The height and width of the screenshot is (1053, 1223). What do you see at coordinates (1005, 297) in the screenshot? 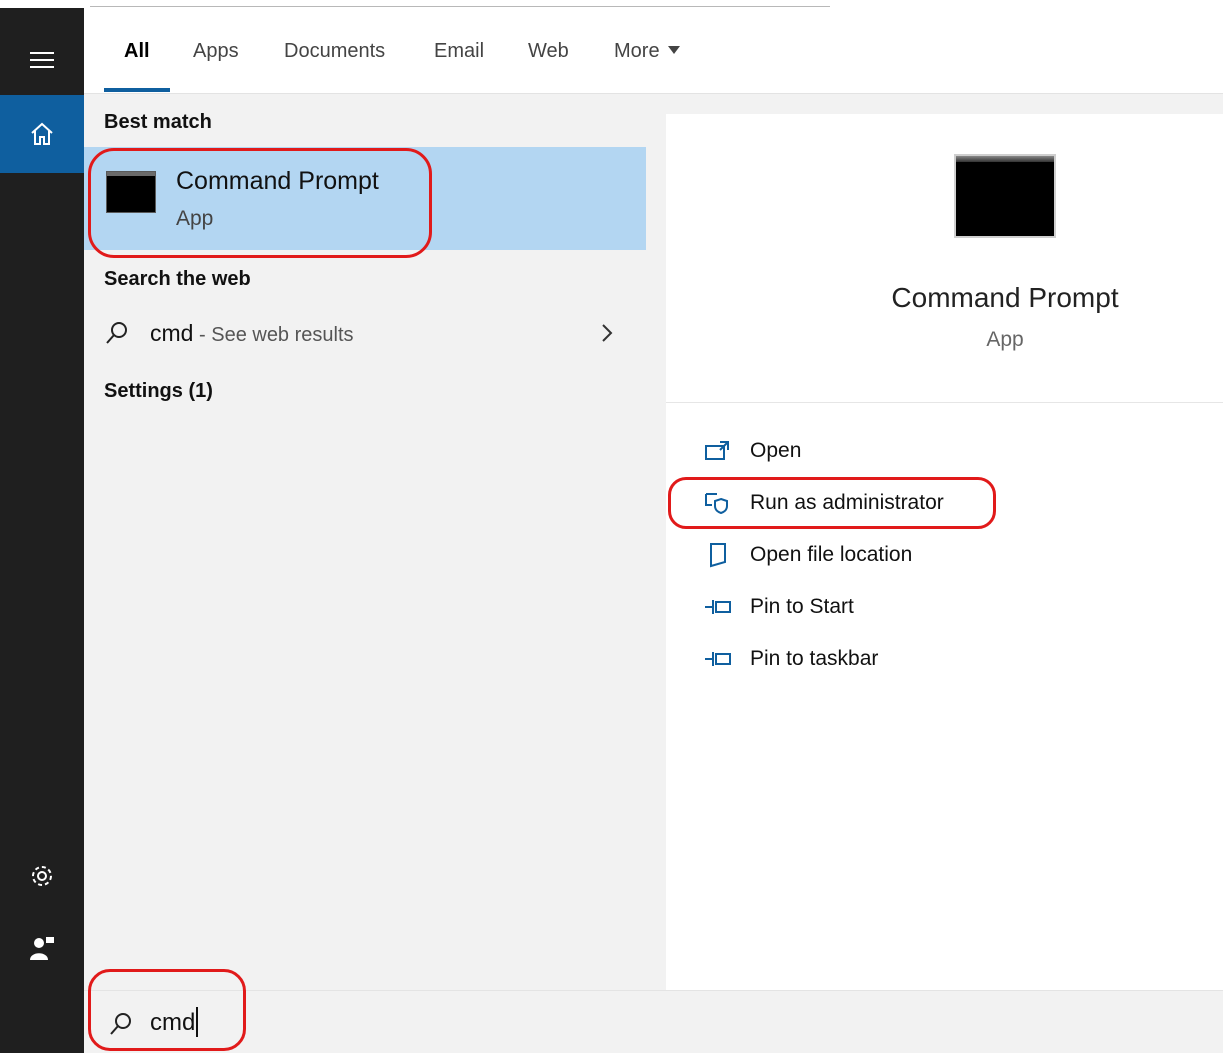
I see `details-app-title: Command Prompt` at bounding box center [1005, 297].